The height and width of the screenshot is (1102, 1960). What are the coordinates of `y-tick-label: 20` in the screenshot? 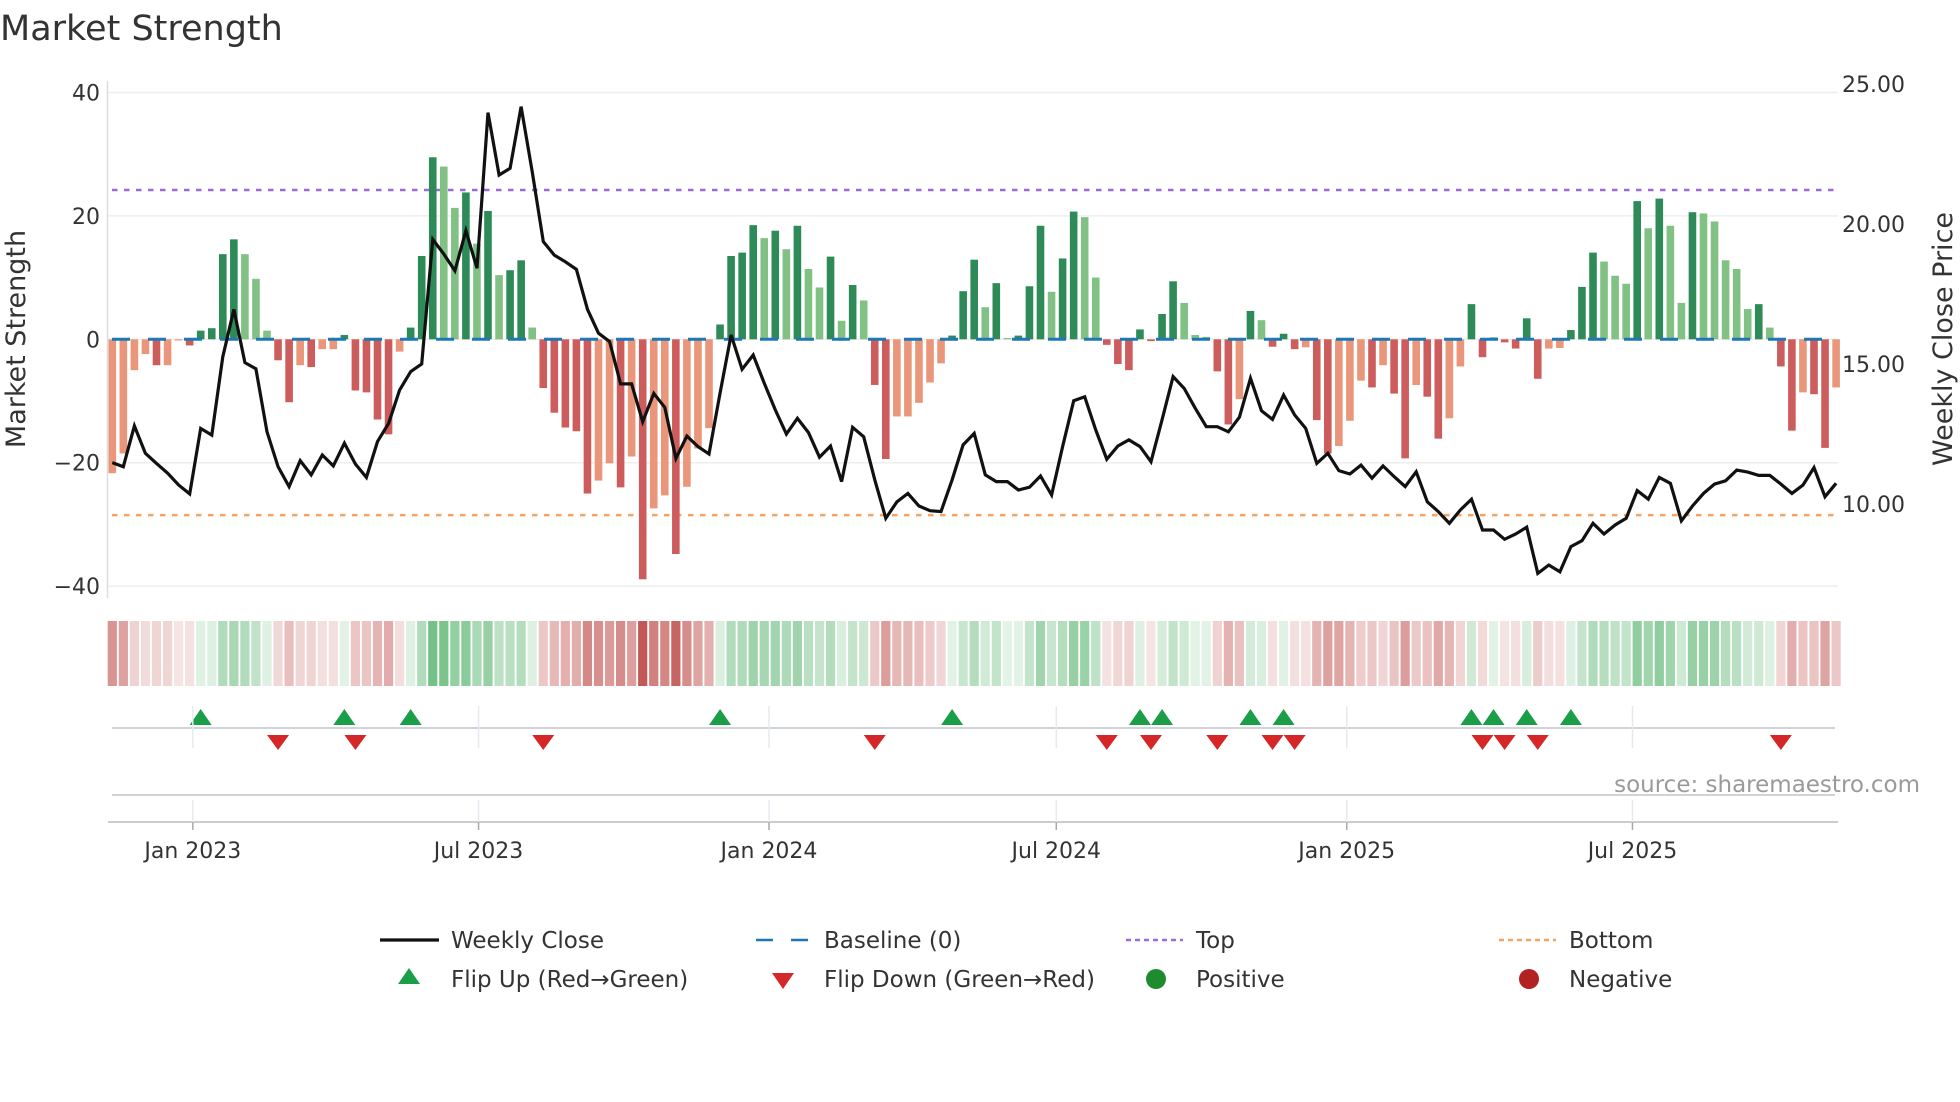 It's located at (86, 217).